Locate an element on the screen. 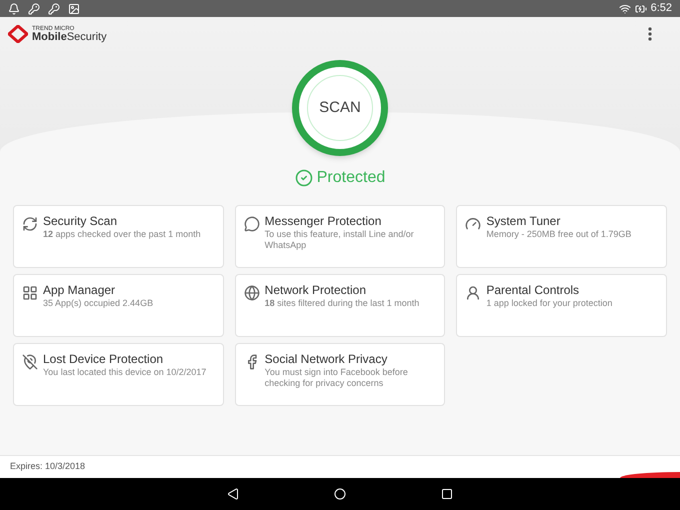 The image size is (680, 510). globe-icon is located at coordinates (252, 293).